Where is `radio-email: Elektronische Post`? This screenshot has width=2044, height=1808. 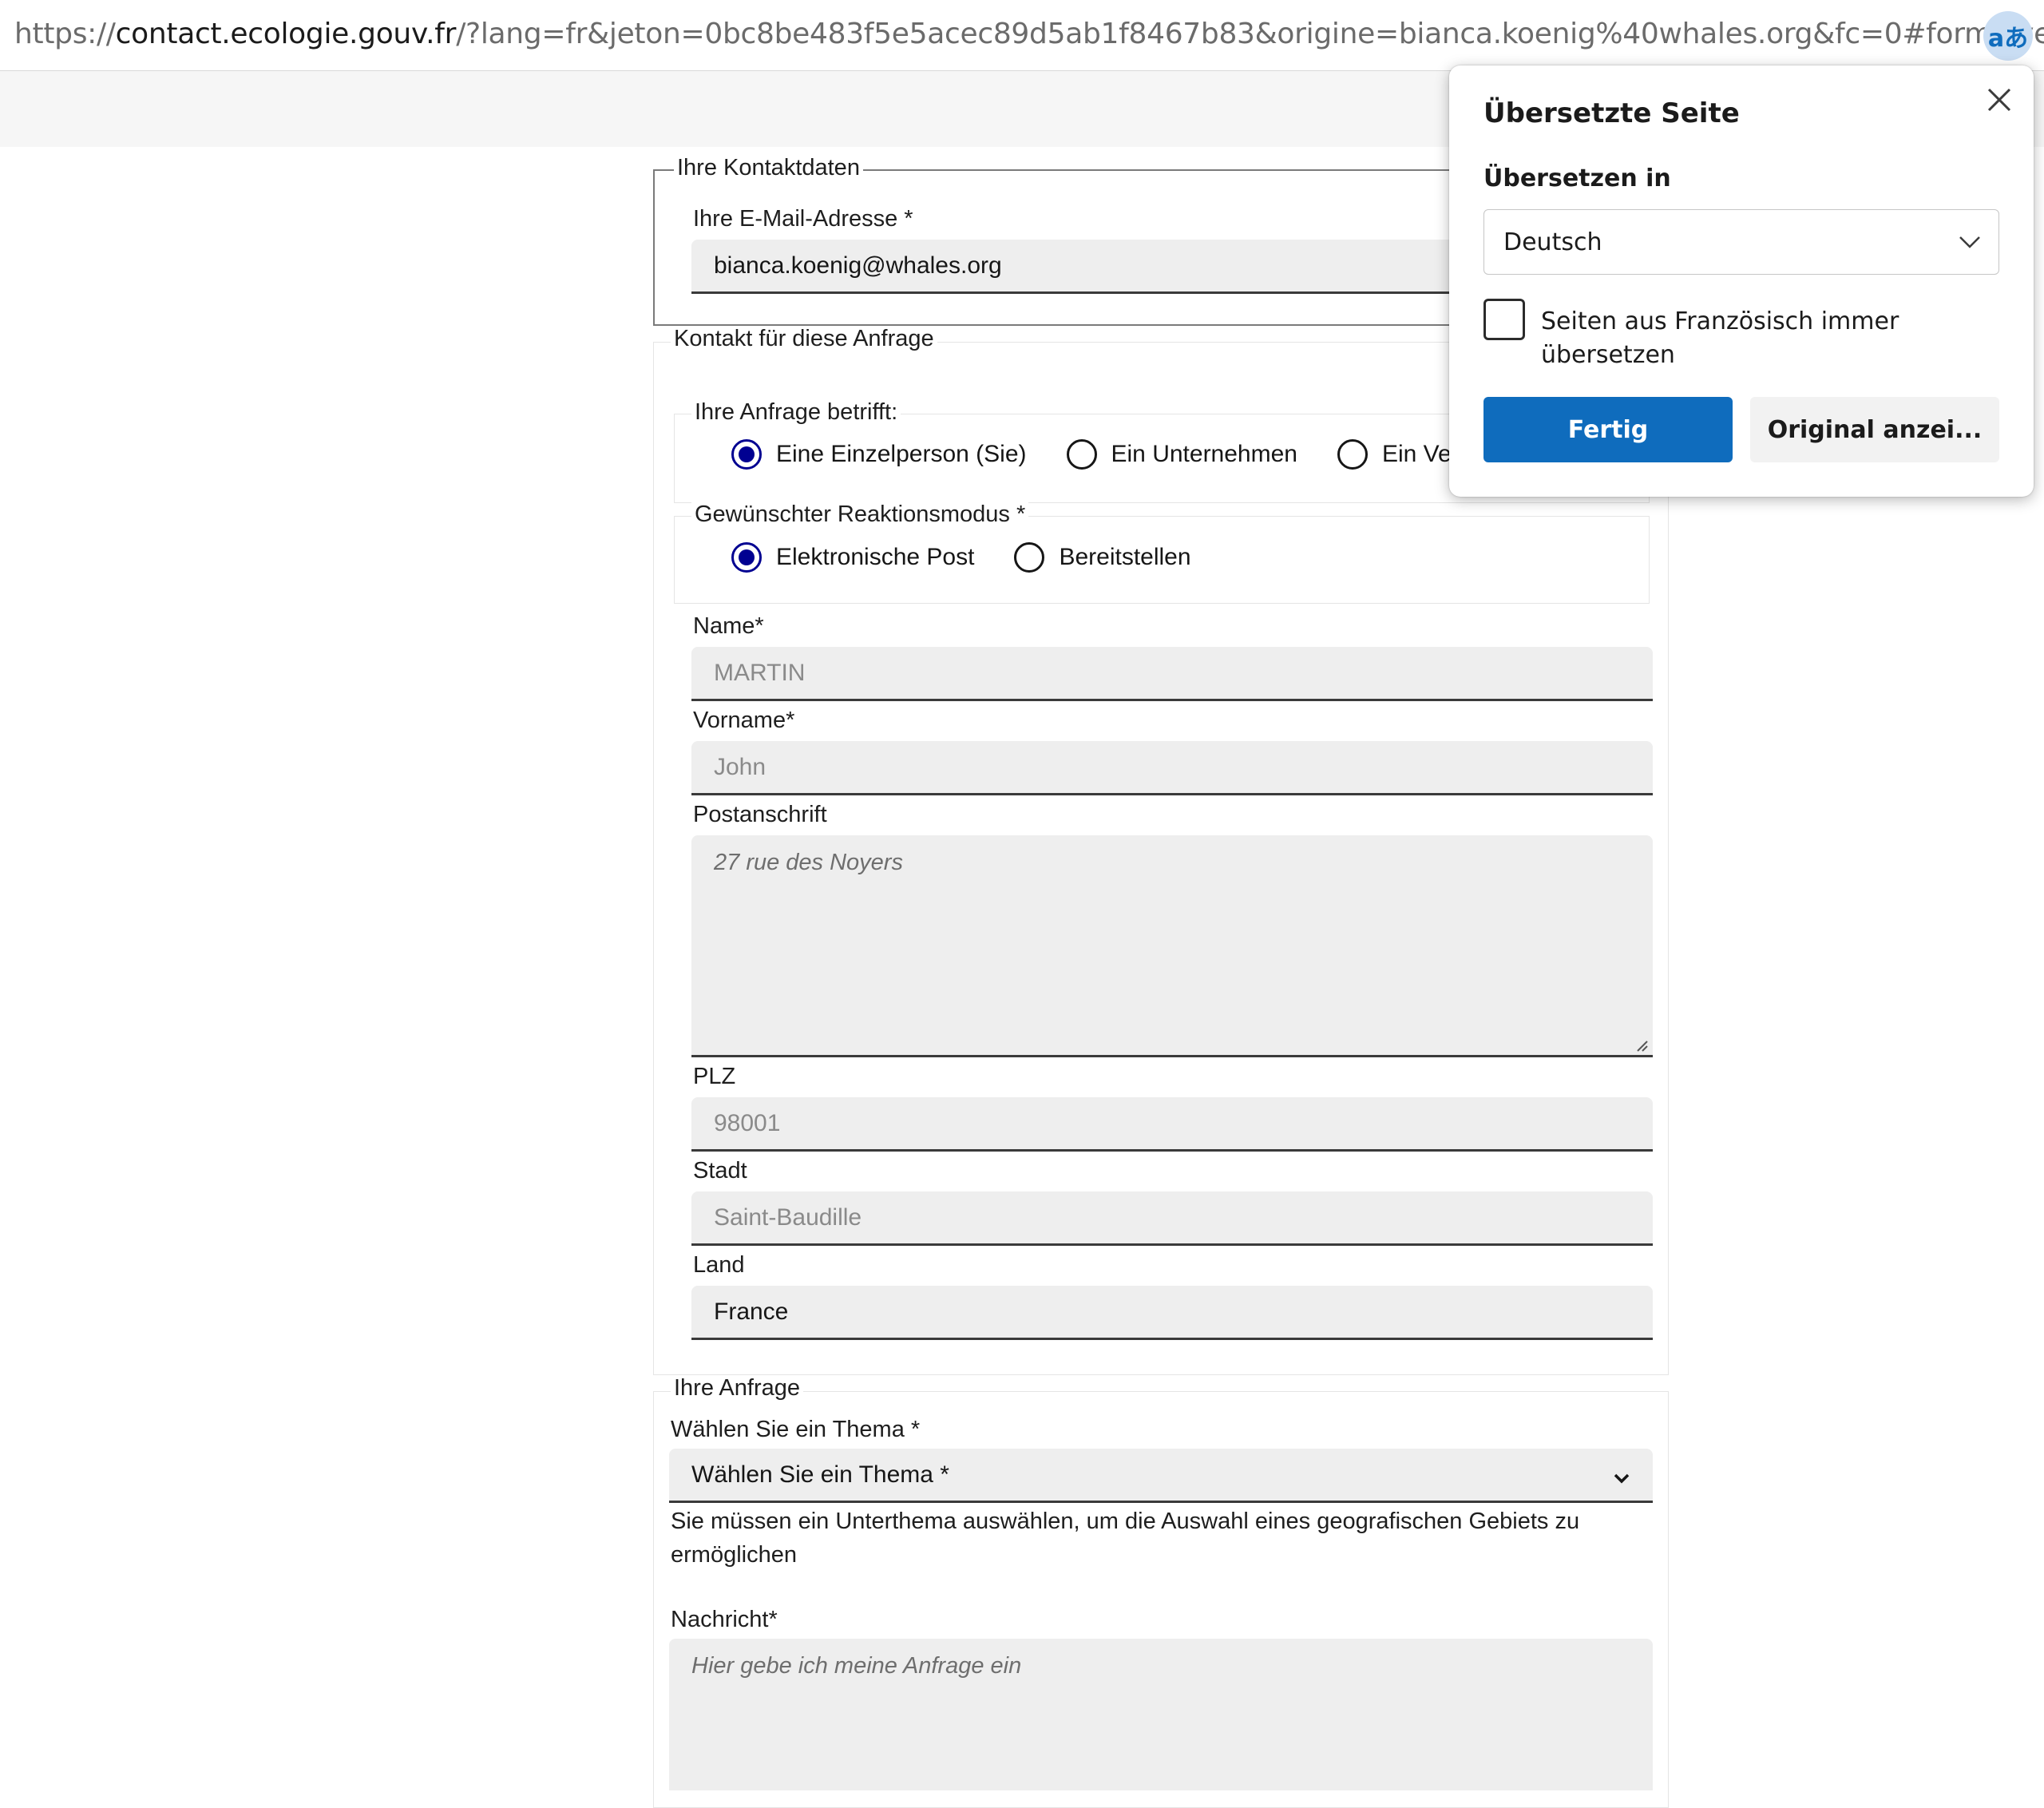 radio-email: Elektronische Post is located at coordinates (852, 558).